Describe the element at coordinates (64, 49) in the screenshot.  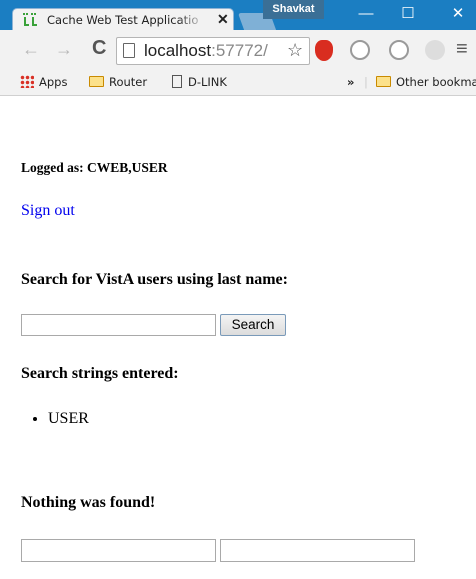
I see `forward-arrow-icon: →` at that location.